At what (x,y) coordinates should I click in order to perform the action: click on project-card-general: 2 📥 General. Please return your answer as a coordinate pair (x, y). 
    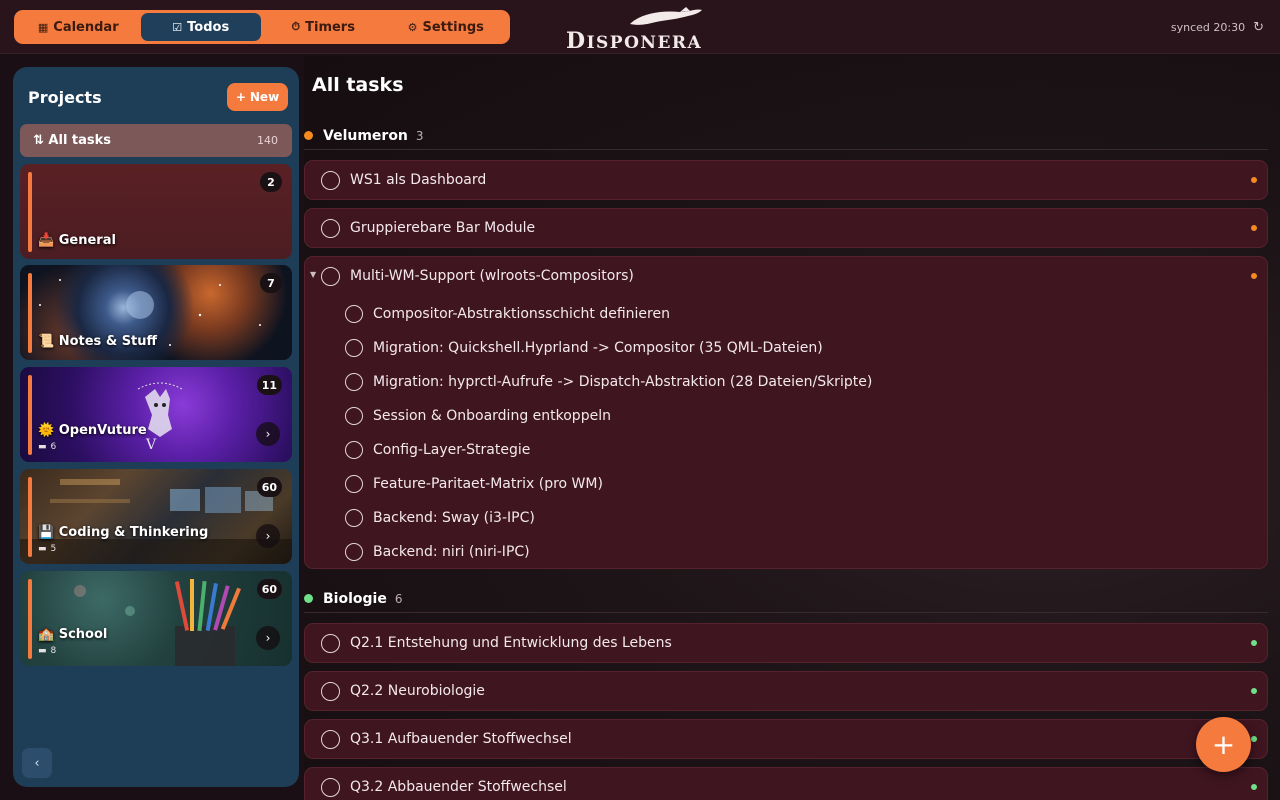
    Looking at the image, I should click on (156, 211).